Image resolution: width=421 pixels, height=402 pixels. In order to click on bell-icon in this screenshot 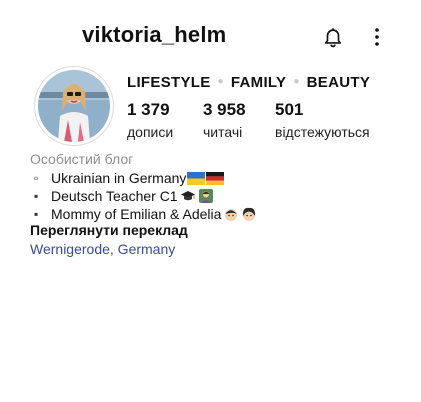, I will do `click(333, 38)`.